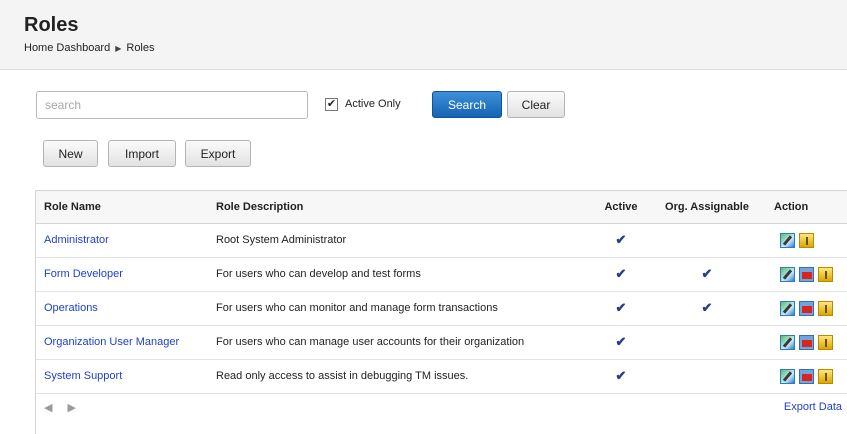  I want to click on role-name-link: Organization User Manager, so click(122, 342).